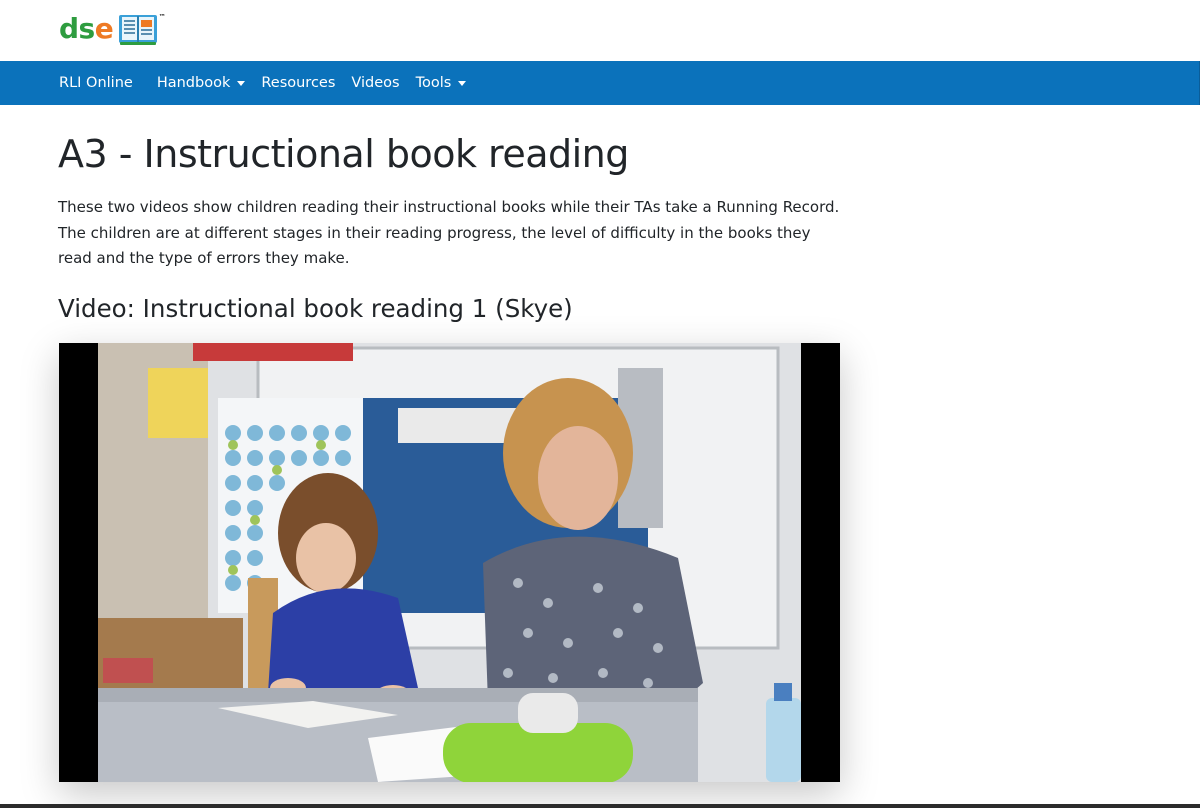 This screenshot has height=808, width=1200. Describe the element at coordinates (343, 154) in the screenshot. I see `page-title: A3 - Instructional book reading` at that location.